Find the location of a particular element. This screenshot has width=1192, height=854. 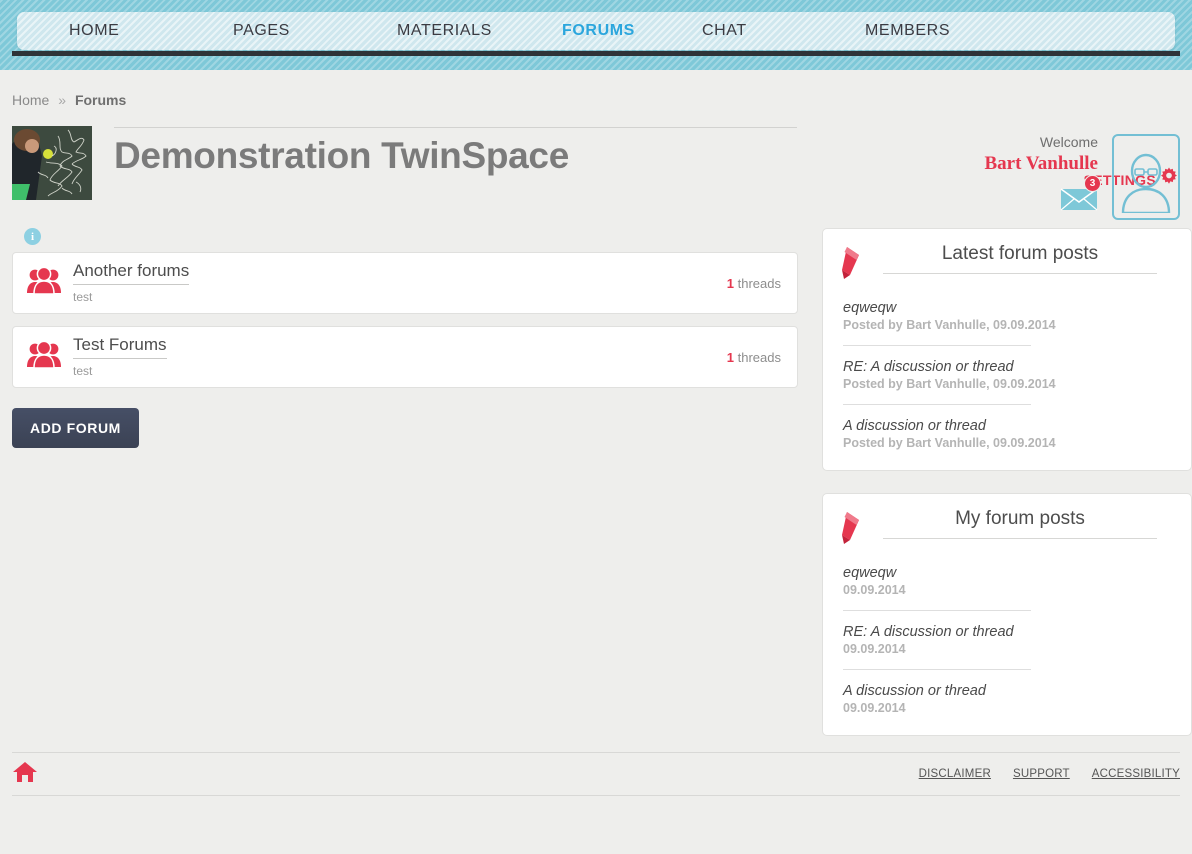

list-item: A discussion or thread 09.09.2014 is located at coordinates (1007, 699).